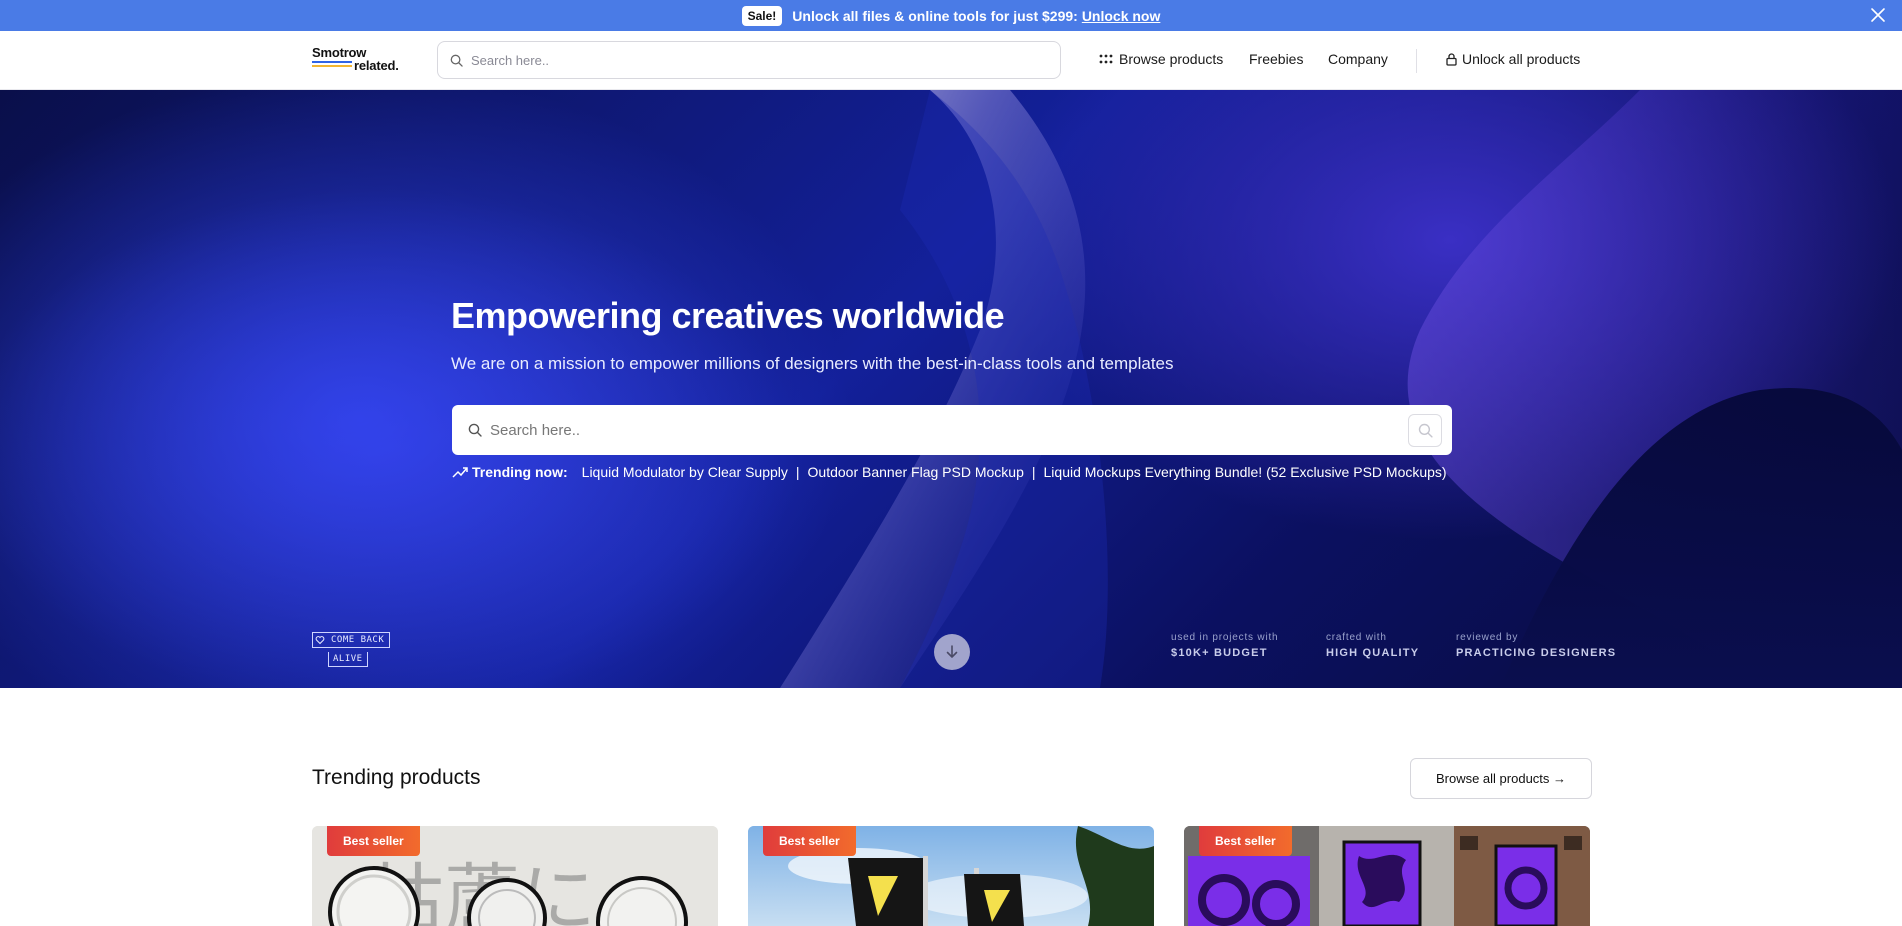 Image resolution: width=1902 pixels, height=926 pixels. Describe the element at coordinates (1121, 16) in the screenshot. I see `unlock-now-link: Unlock now` at that location.